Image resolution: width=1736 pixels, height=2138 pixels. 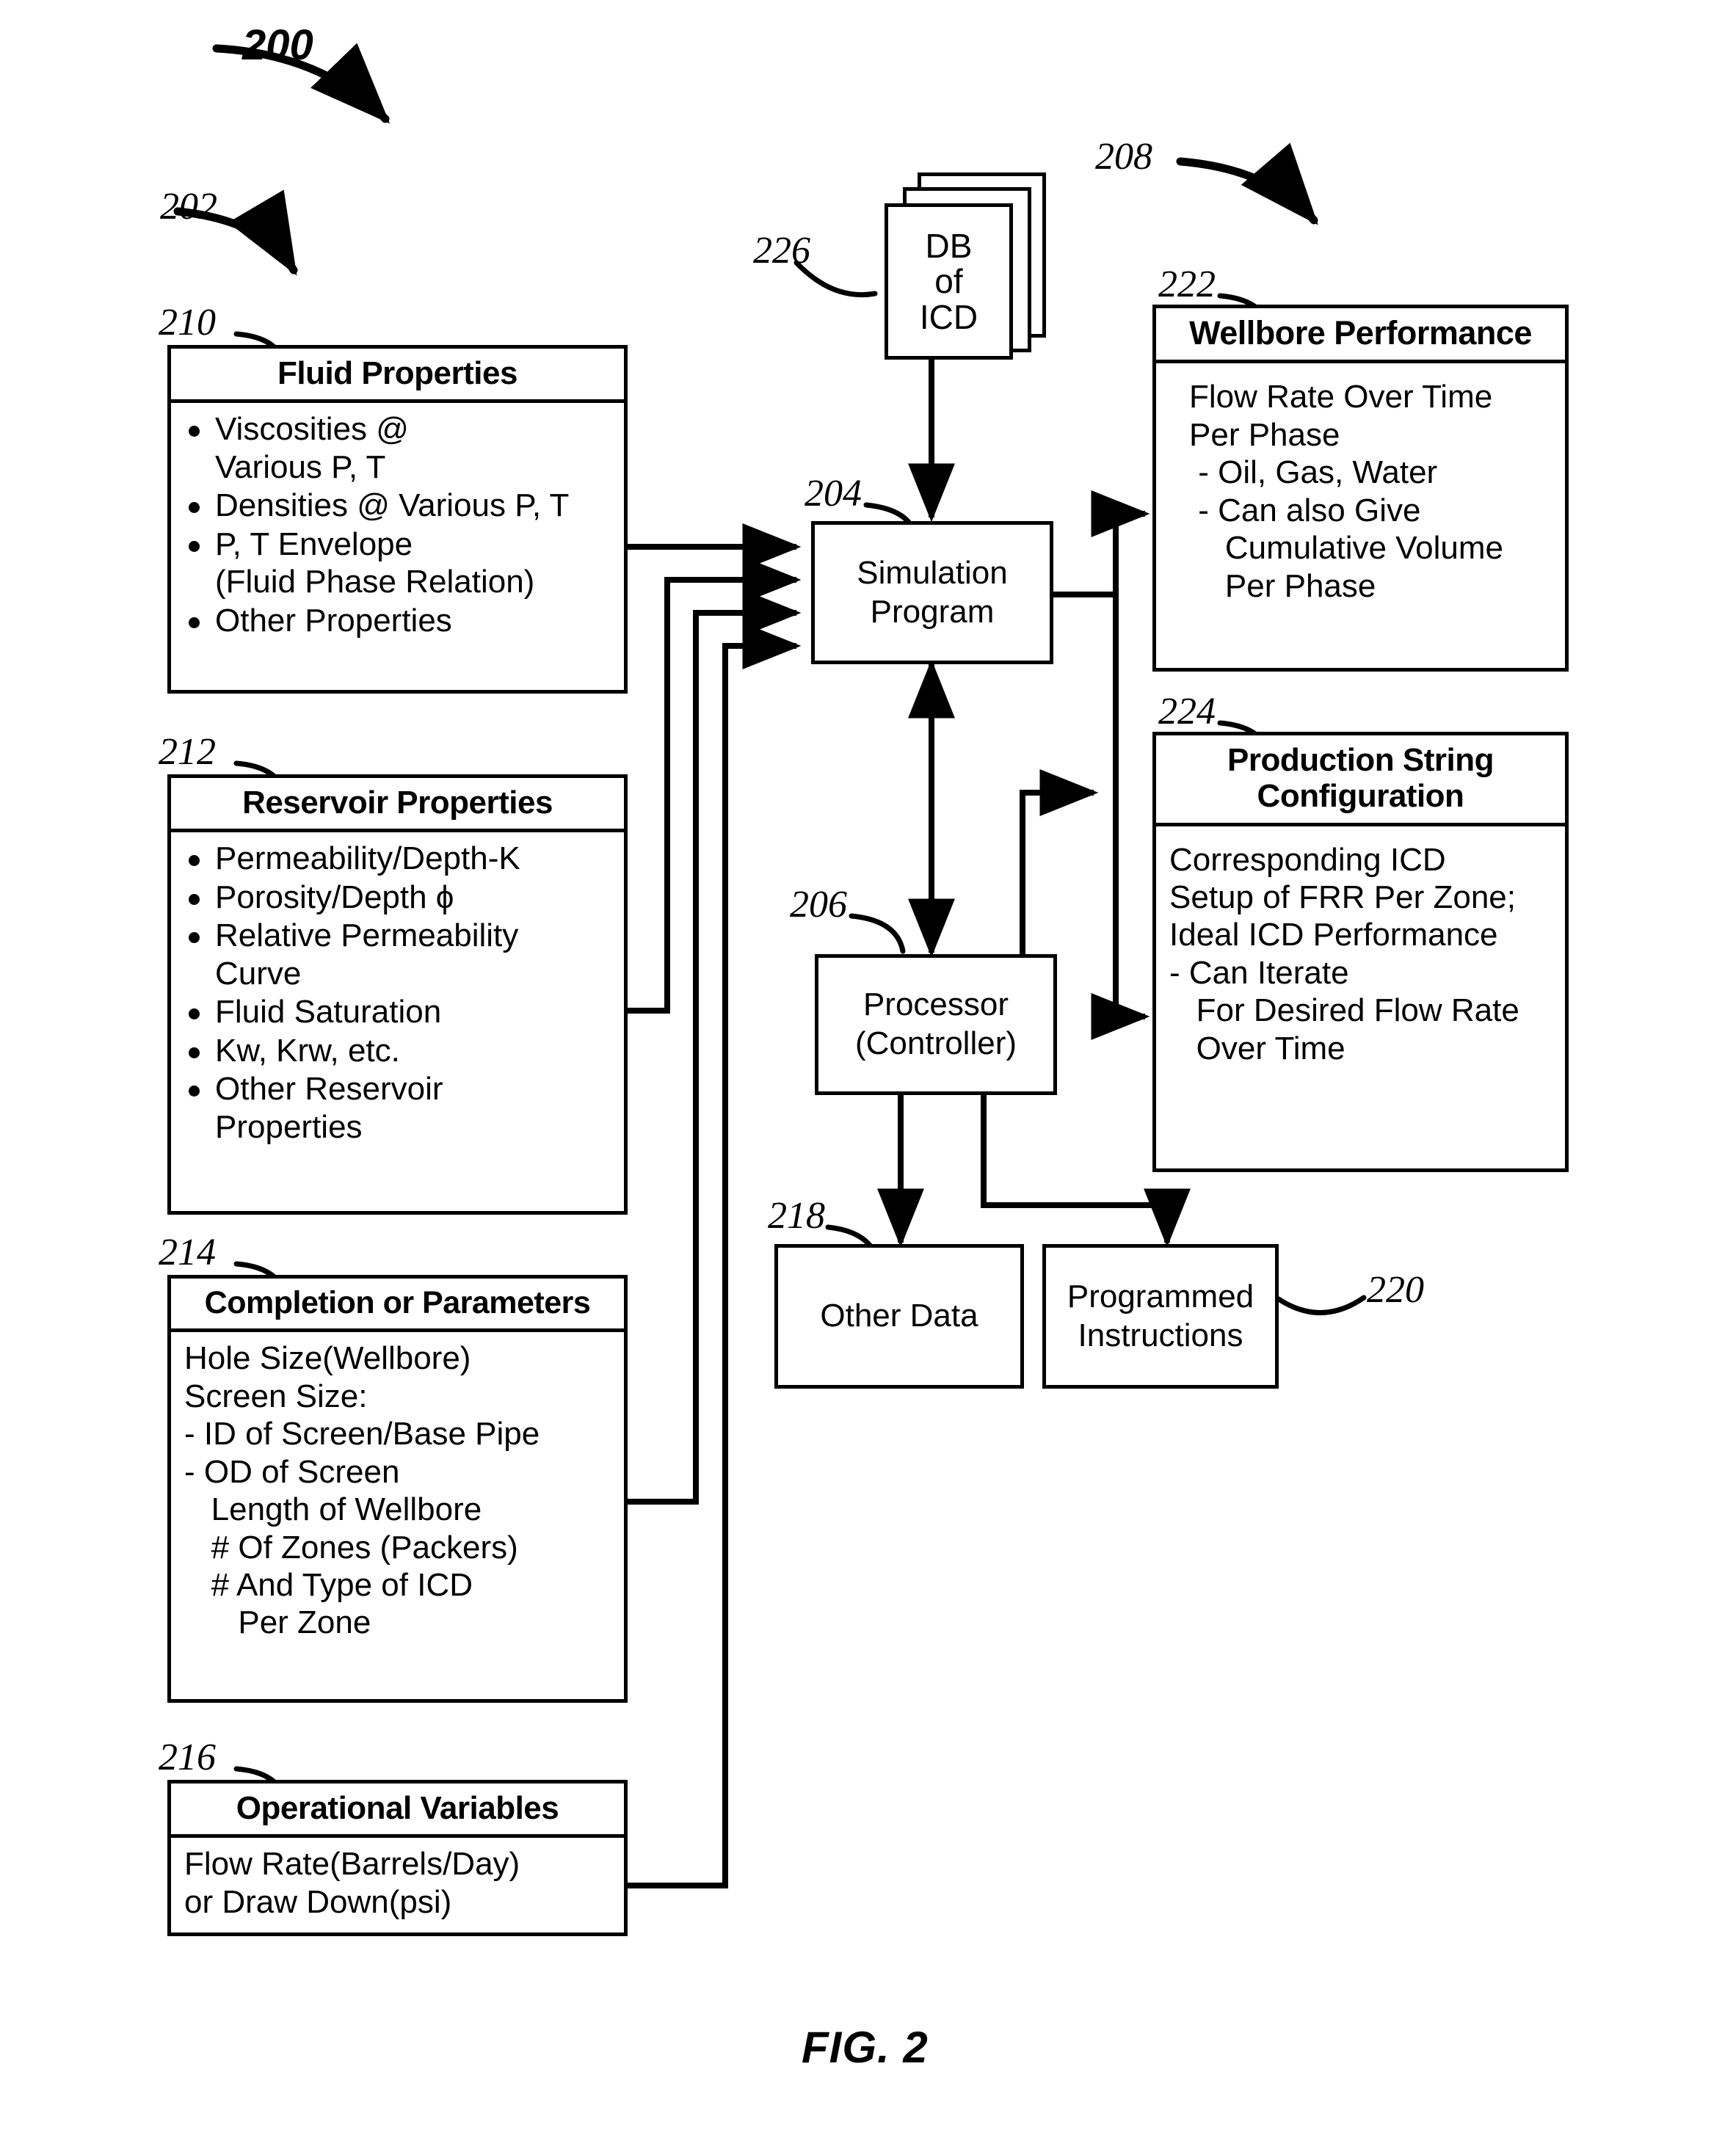 What do you see at coordinates (399, 898) in the screenshot?
I see `list-item: Porosity/Depth ϕ` at bounding box center [399, 898].